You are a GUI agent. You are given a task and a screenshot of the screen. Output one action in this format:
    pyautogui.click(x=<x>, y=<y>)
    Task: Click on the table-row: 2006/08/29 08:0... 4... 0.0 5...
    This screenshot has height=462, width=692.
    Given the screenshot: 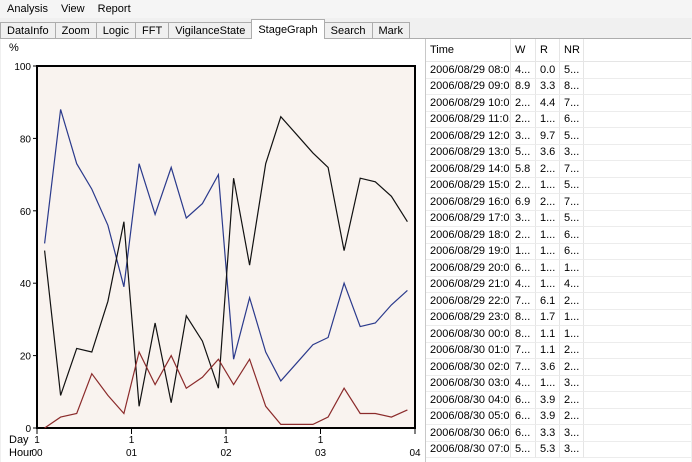 What is the action you would take?
    pyautogui.click(x=558, y=70)
    